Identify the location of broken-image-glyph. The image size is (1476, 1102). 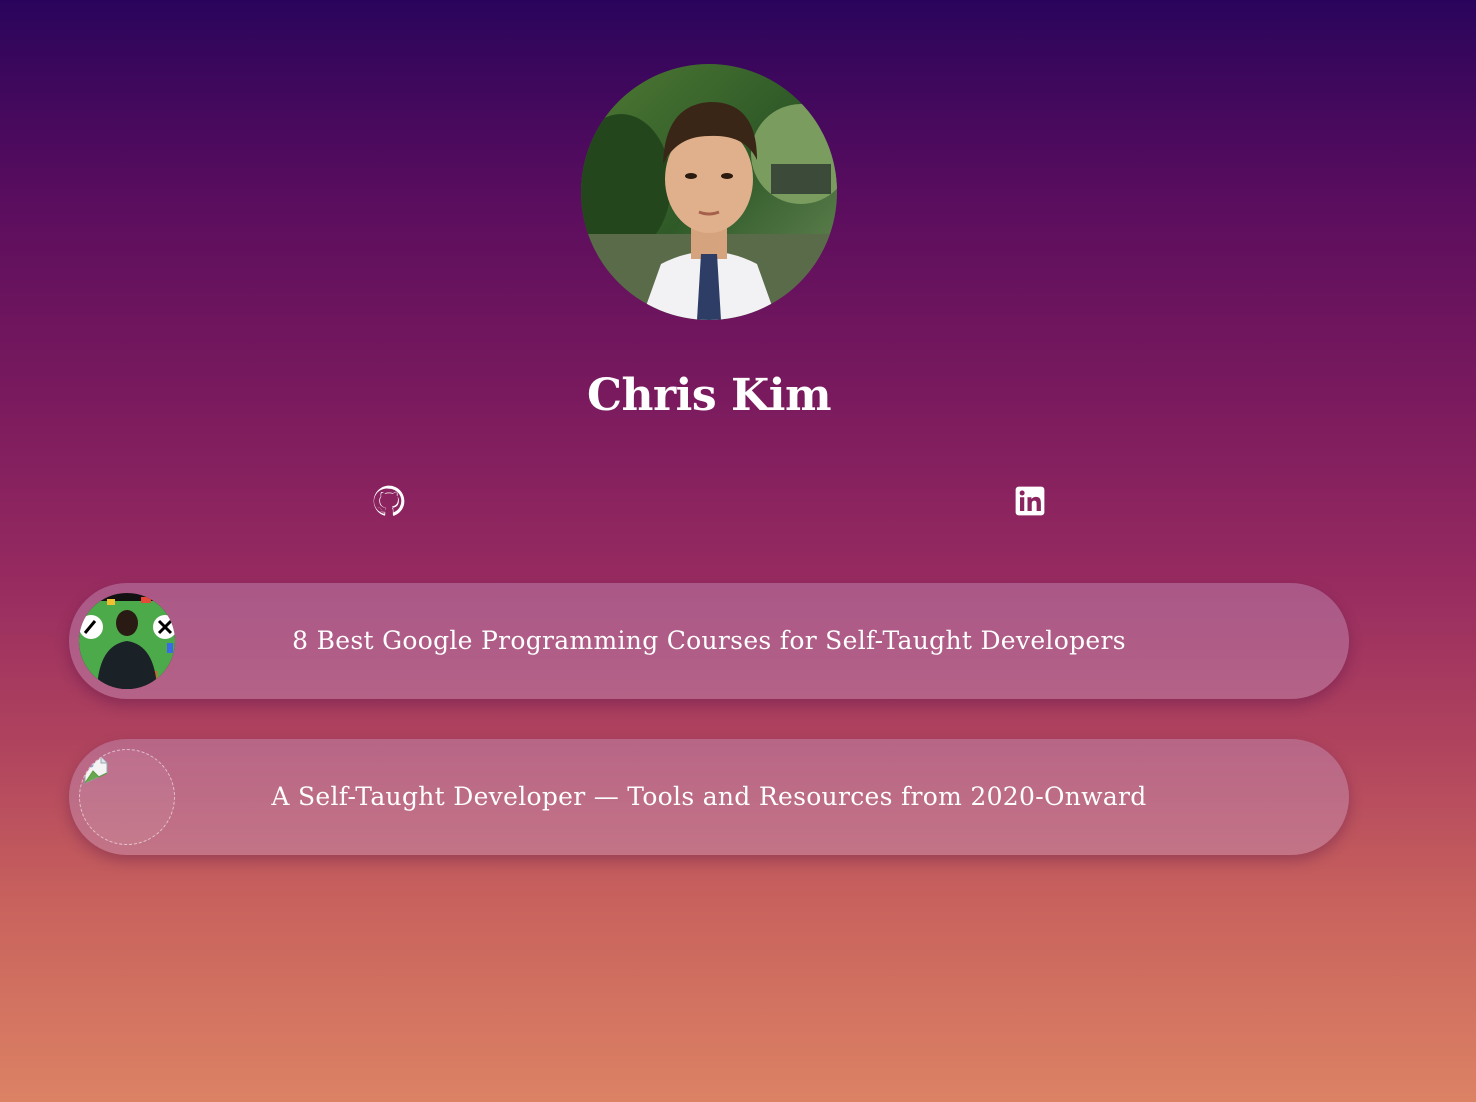
(96, 770).